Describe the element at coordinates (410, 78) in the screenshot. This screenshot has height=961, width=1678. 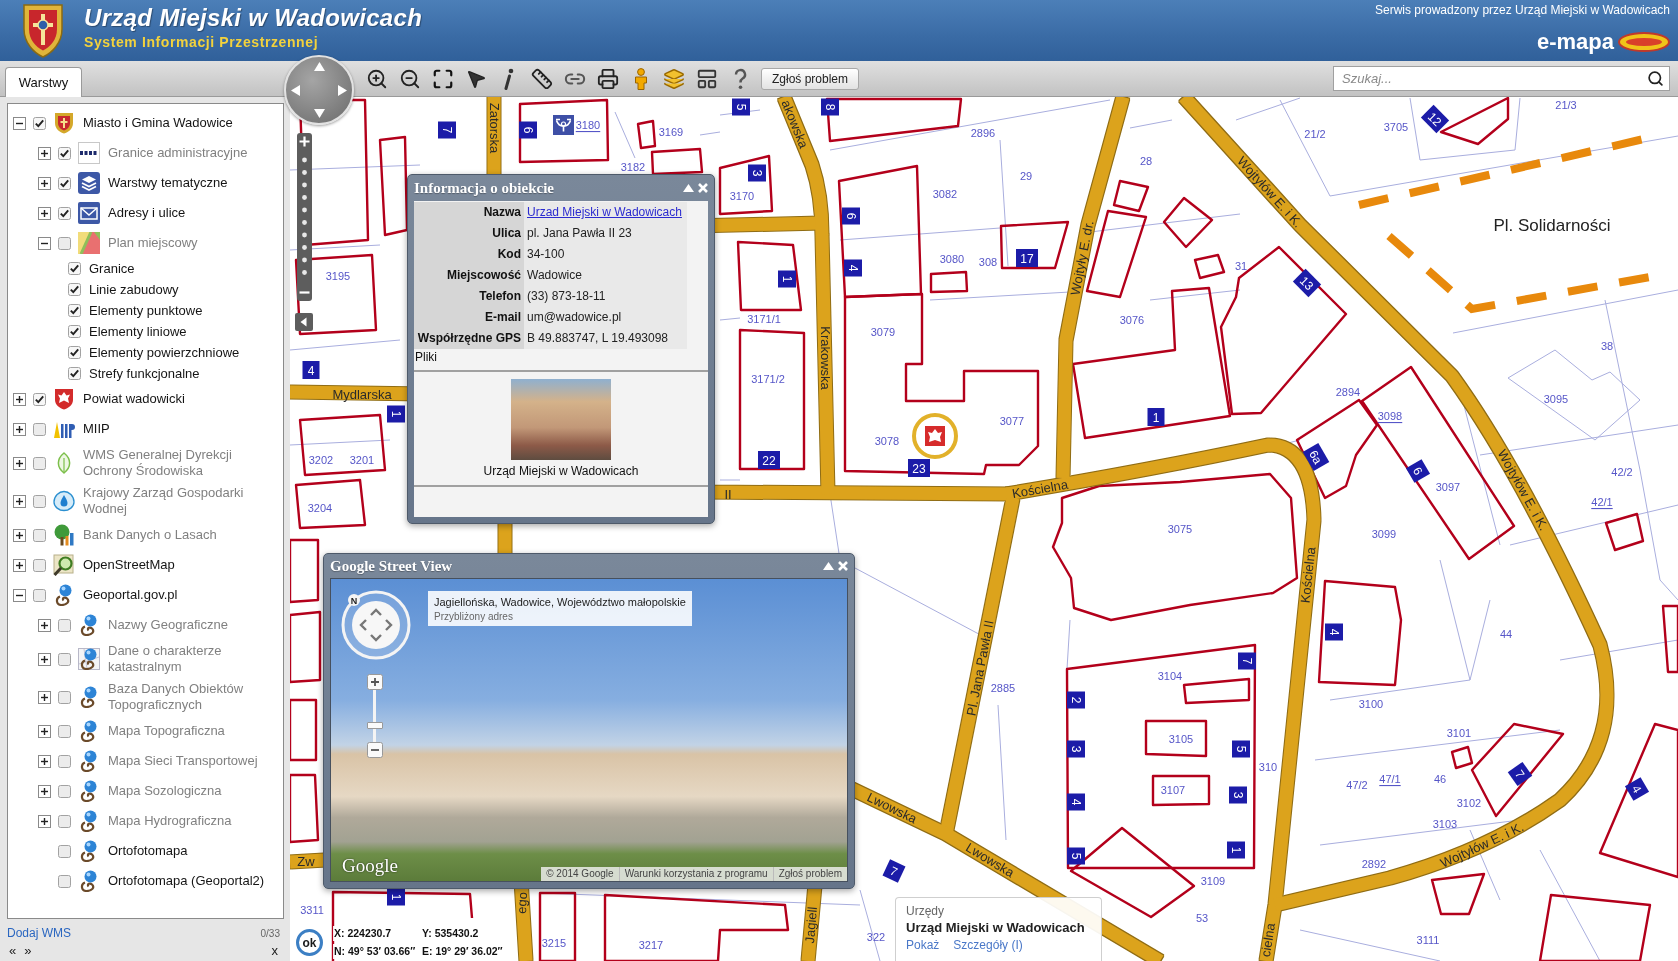
I see `zoom-out-icon` at that location.